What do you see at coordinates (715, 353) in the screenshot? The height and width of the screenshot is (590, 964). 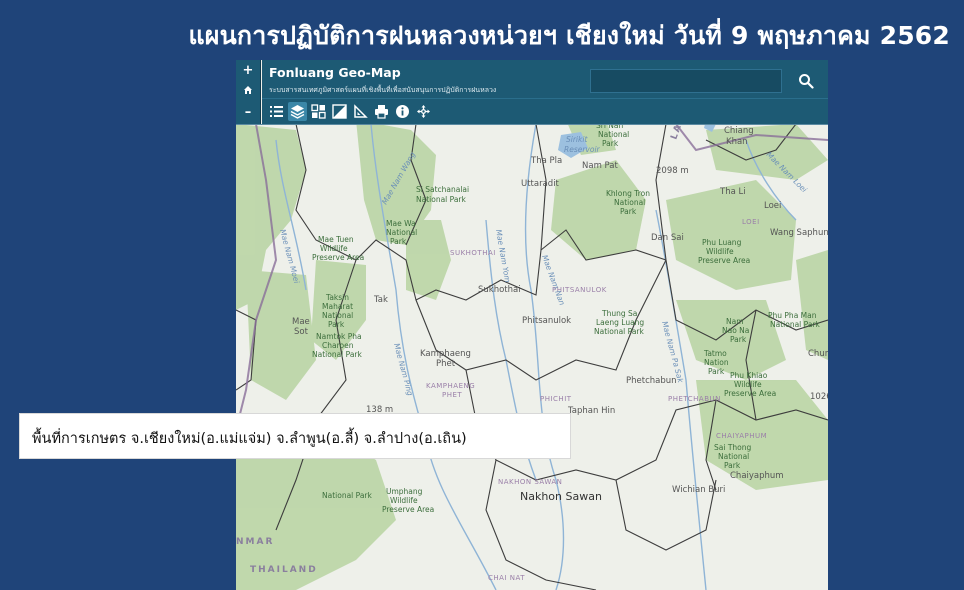 I see `map-label: Tatmo` at bounding box center [715, 353].